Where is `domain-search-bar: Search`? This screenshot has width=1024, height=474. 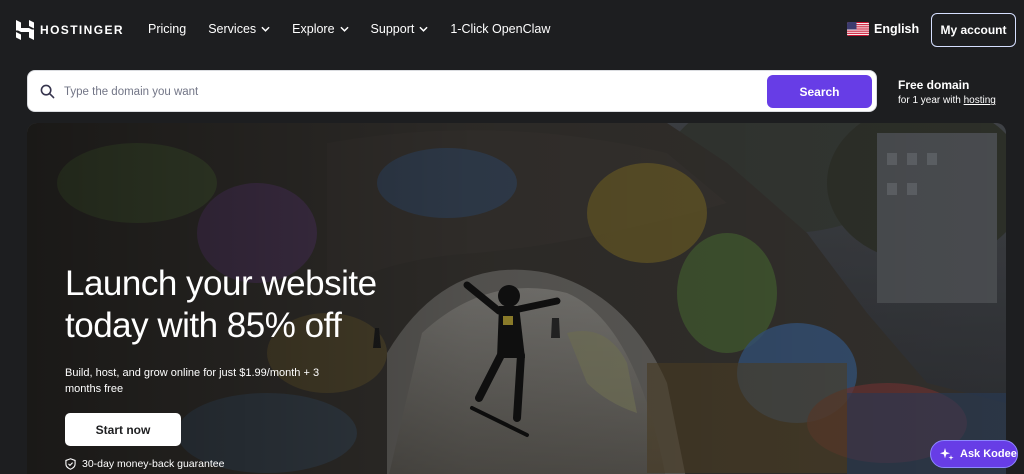 domain-search-bar: Search is located at coordinates (452, 91).